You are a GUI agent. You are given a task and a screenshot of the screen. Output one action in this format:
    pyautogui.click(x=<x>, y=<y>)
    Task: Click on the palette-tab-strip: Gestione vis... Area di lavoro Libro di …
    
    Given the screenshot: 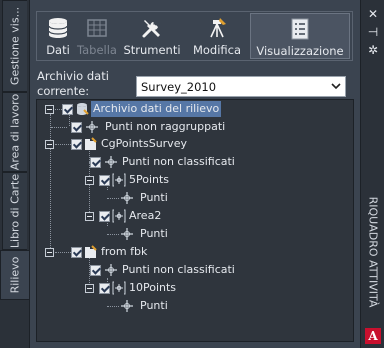 What is the action you would take?
    pyautogui.click(x=14, y=174)
    